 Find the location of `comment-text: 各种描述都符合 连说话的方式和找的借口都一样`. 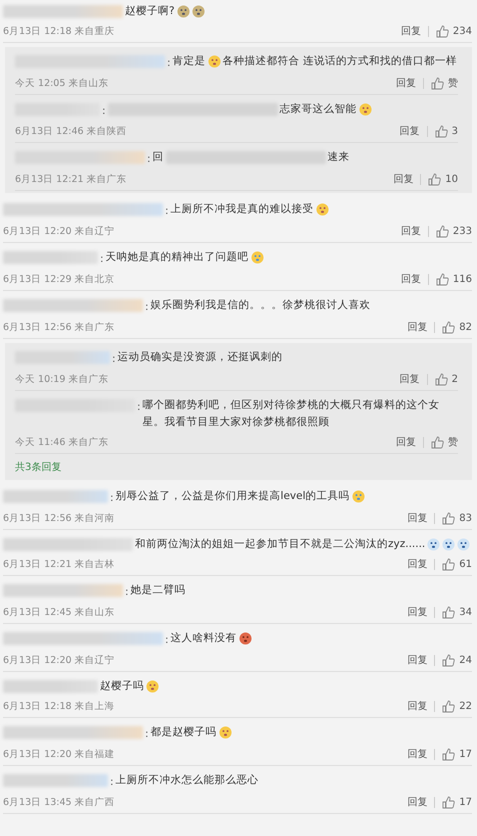

comment-text: 各种描述都符合 连说话的方式和找的借口都一样 is located at coordinates (339, 61).